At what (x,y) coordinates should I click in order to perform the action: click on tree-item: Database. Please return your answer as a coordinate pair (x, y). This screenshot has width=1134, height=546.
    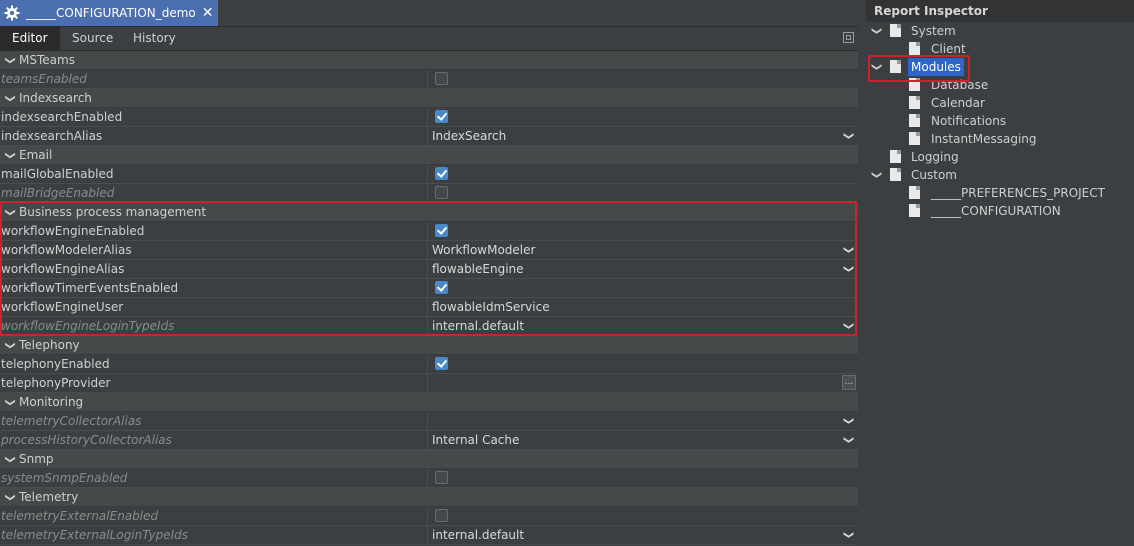
    Looking at the image, I should click on (1000, 85).